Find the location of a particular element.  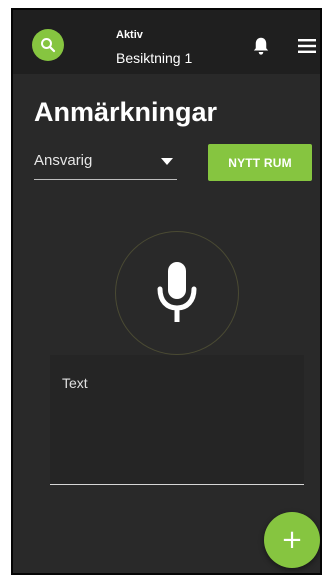

new-room-button: NYTT RUM is located at coordinates (260, 162).